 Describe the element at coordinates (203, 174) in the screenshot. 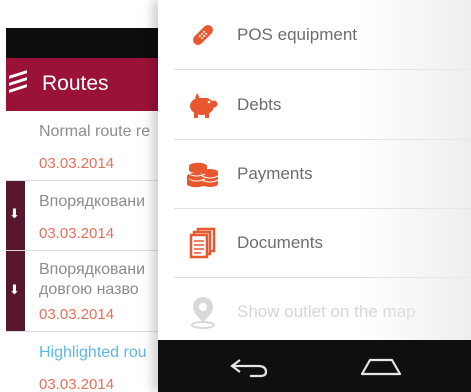

I see `coins-icon` at that location.